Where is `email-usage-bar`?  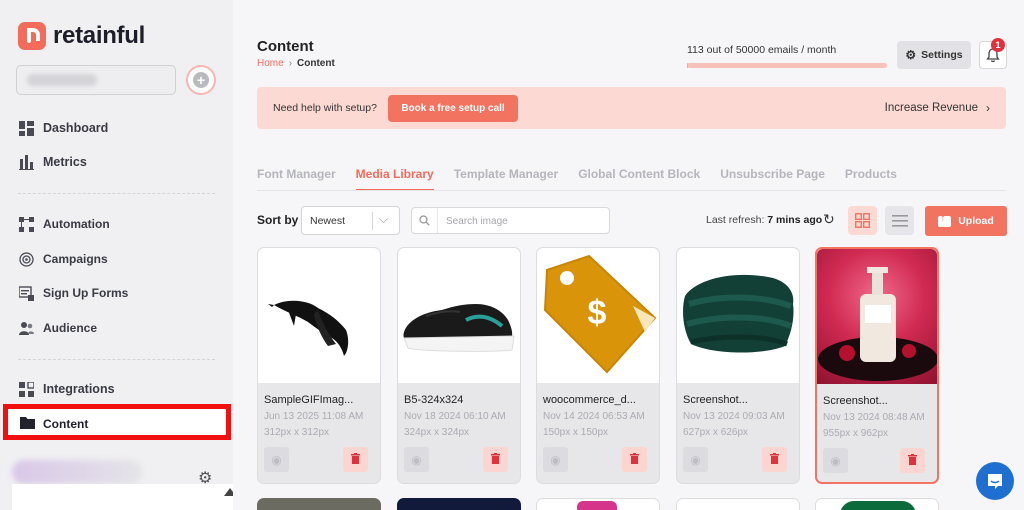 email-usage-bar is located at coordinates (787, 65).